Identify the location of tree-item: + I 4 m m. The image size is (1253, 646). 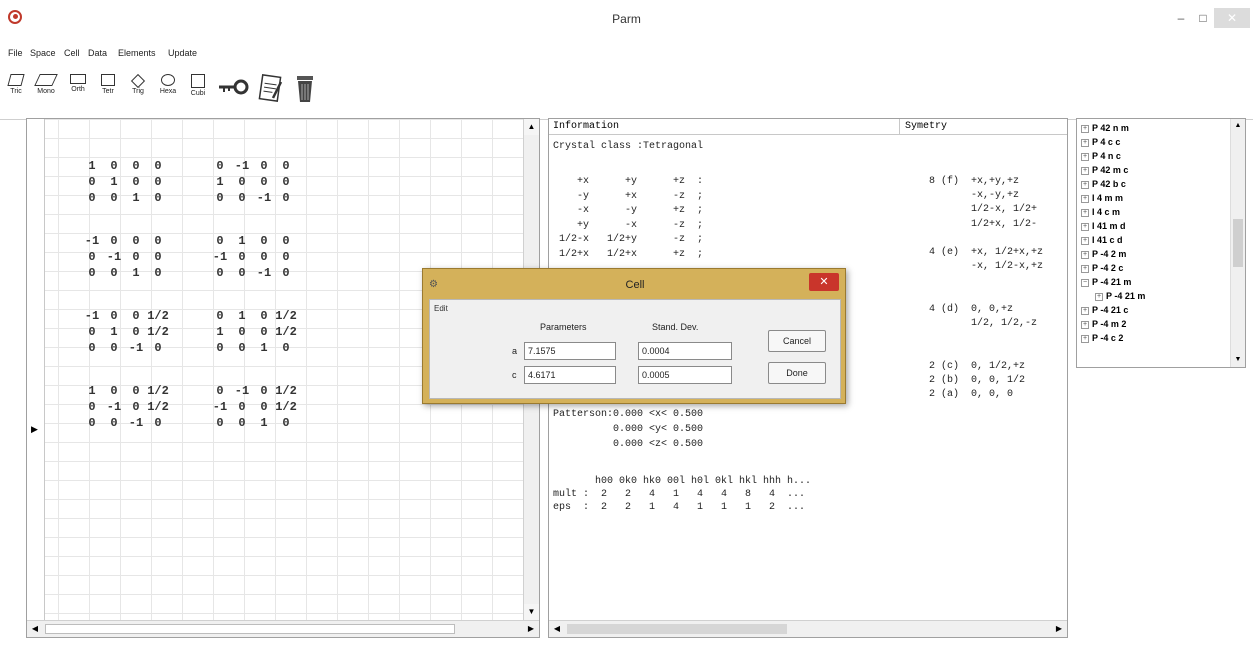
(1102, 198).